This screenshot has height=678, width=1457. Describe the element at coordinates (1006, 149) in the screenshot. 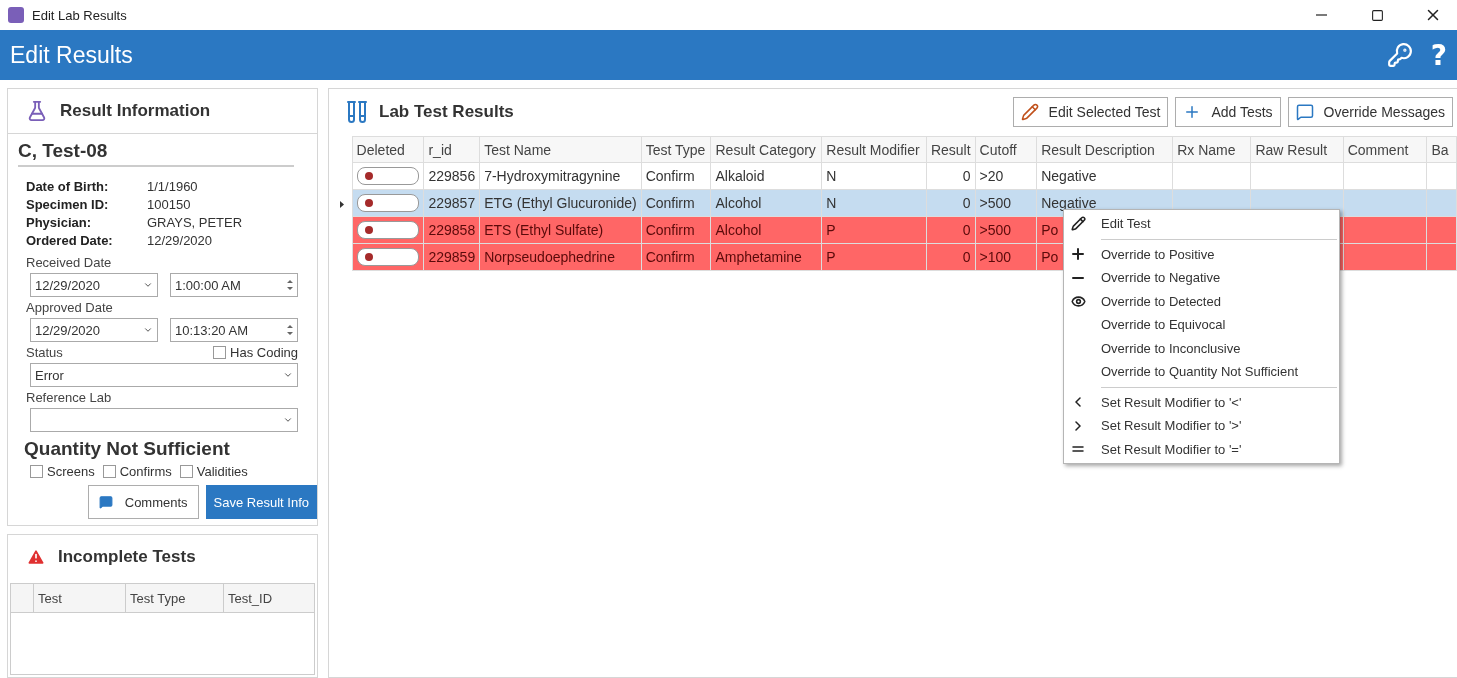

I see `column-header: Cutoff` at that location.